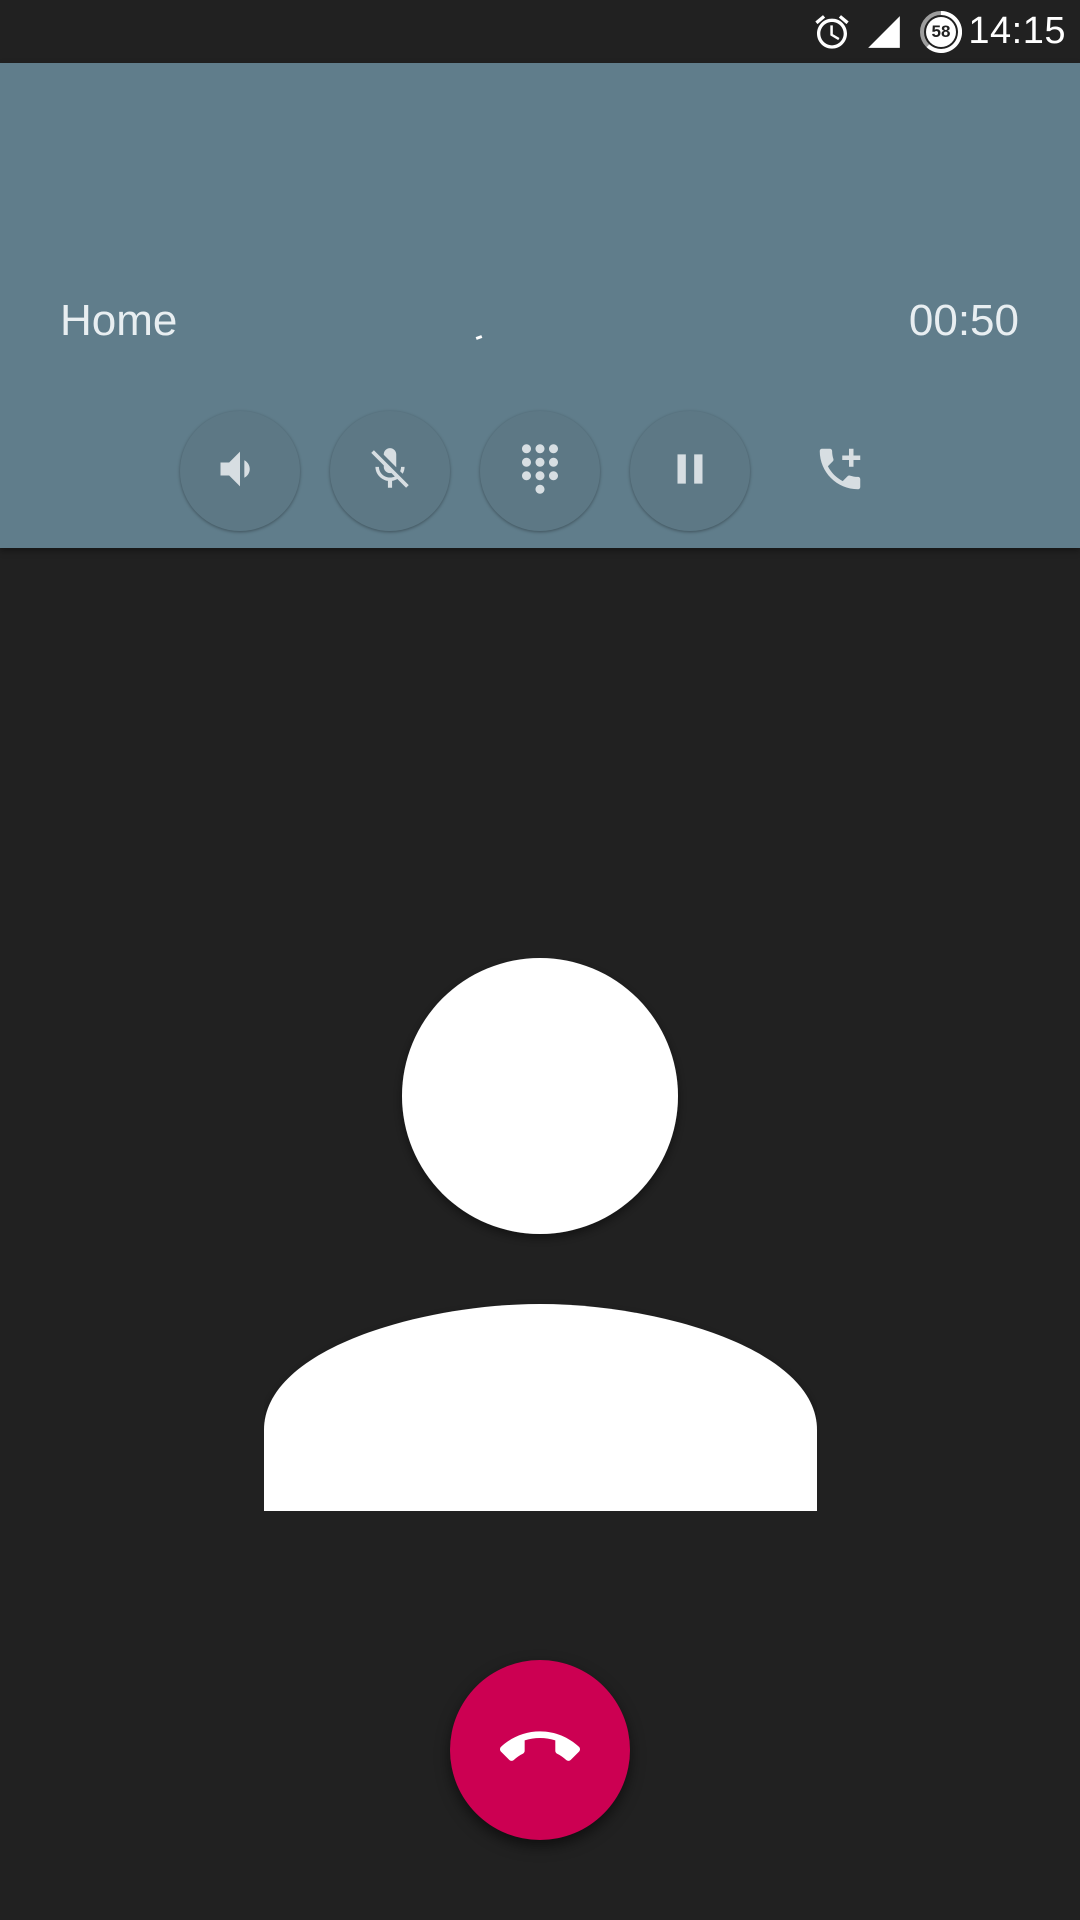 This screenshot has height=1920, width=1080. What do you see at coordinates (832, 31) in the screenshot?
I see `alarm-icon` at bounding box center [832, 31].